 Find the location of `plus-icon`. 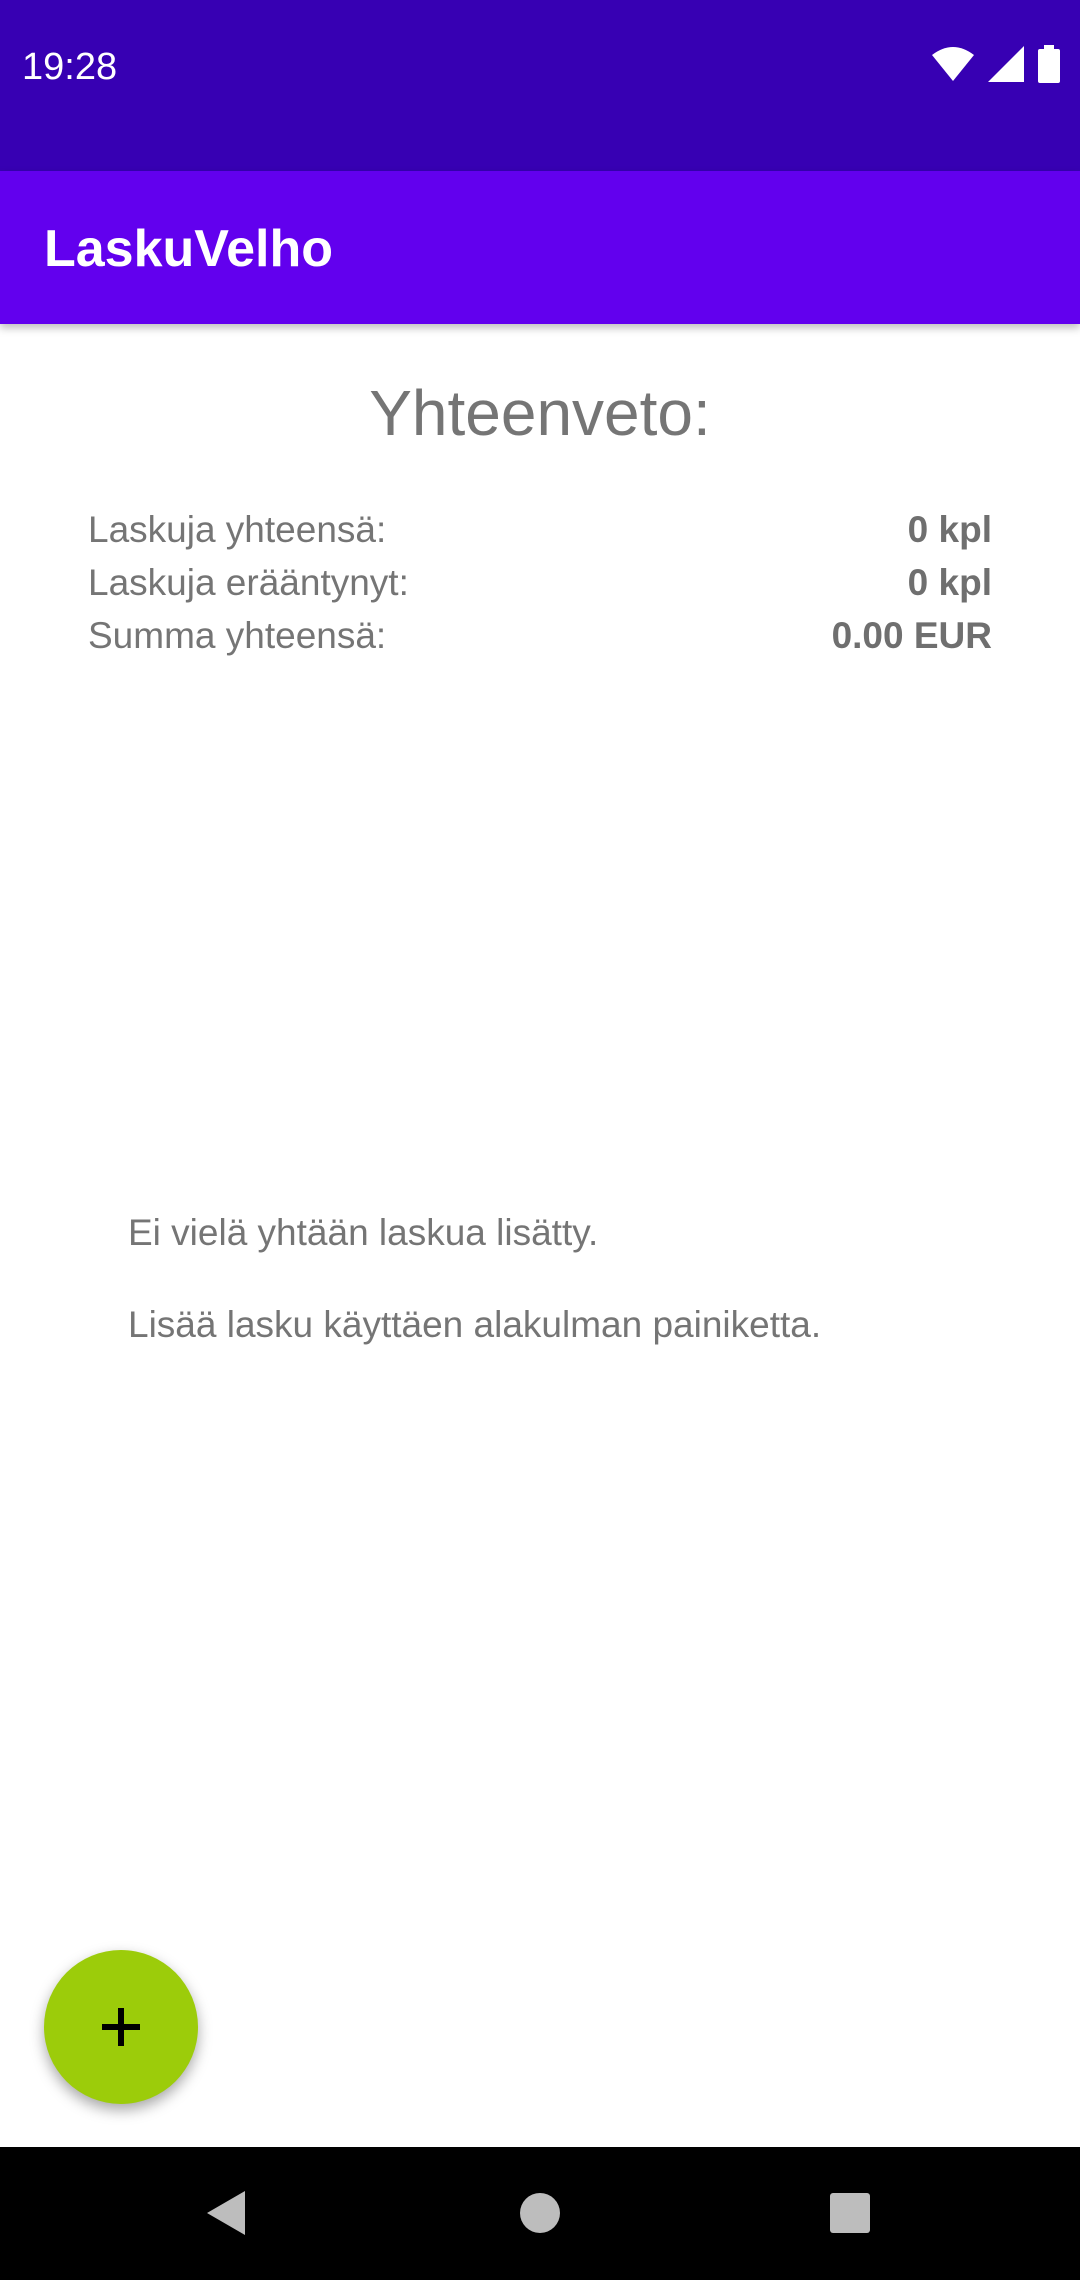

plus-icon is located at coordinates (121, 2027).